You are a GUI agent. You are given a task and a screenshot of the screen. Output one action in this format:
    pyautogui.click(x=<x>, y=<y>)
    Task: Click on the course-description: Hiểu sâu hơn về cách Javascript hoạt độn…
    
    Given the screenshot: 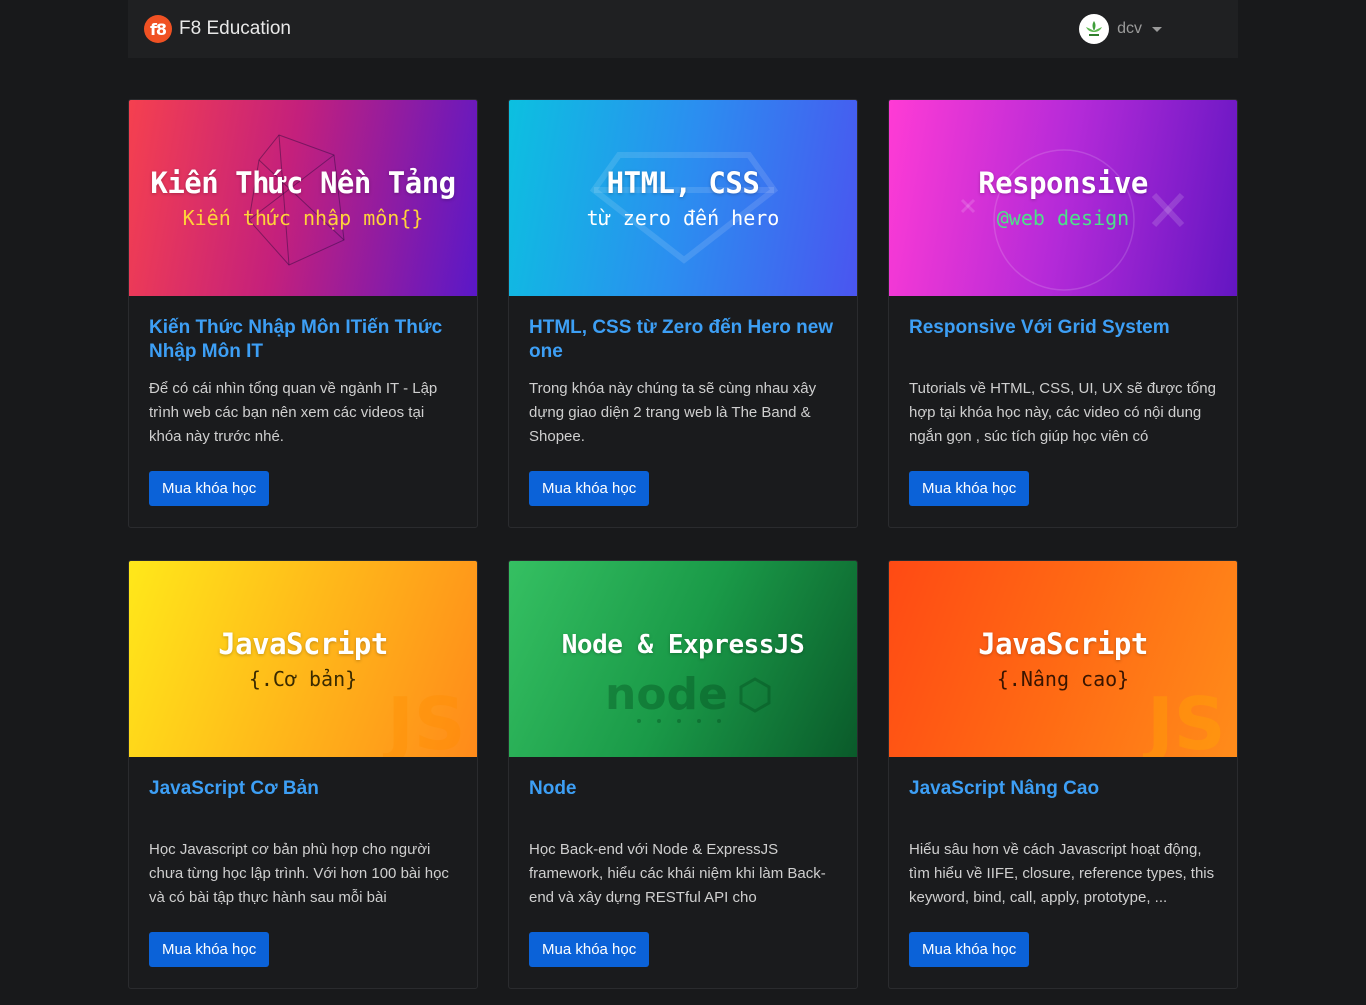 What is the action you would take?
    pyautogui.click(x=1062, y=873)
    